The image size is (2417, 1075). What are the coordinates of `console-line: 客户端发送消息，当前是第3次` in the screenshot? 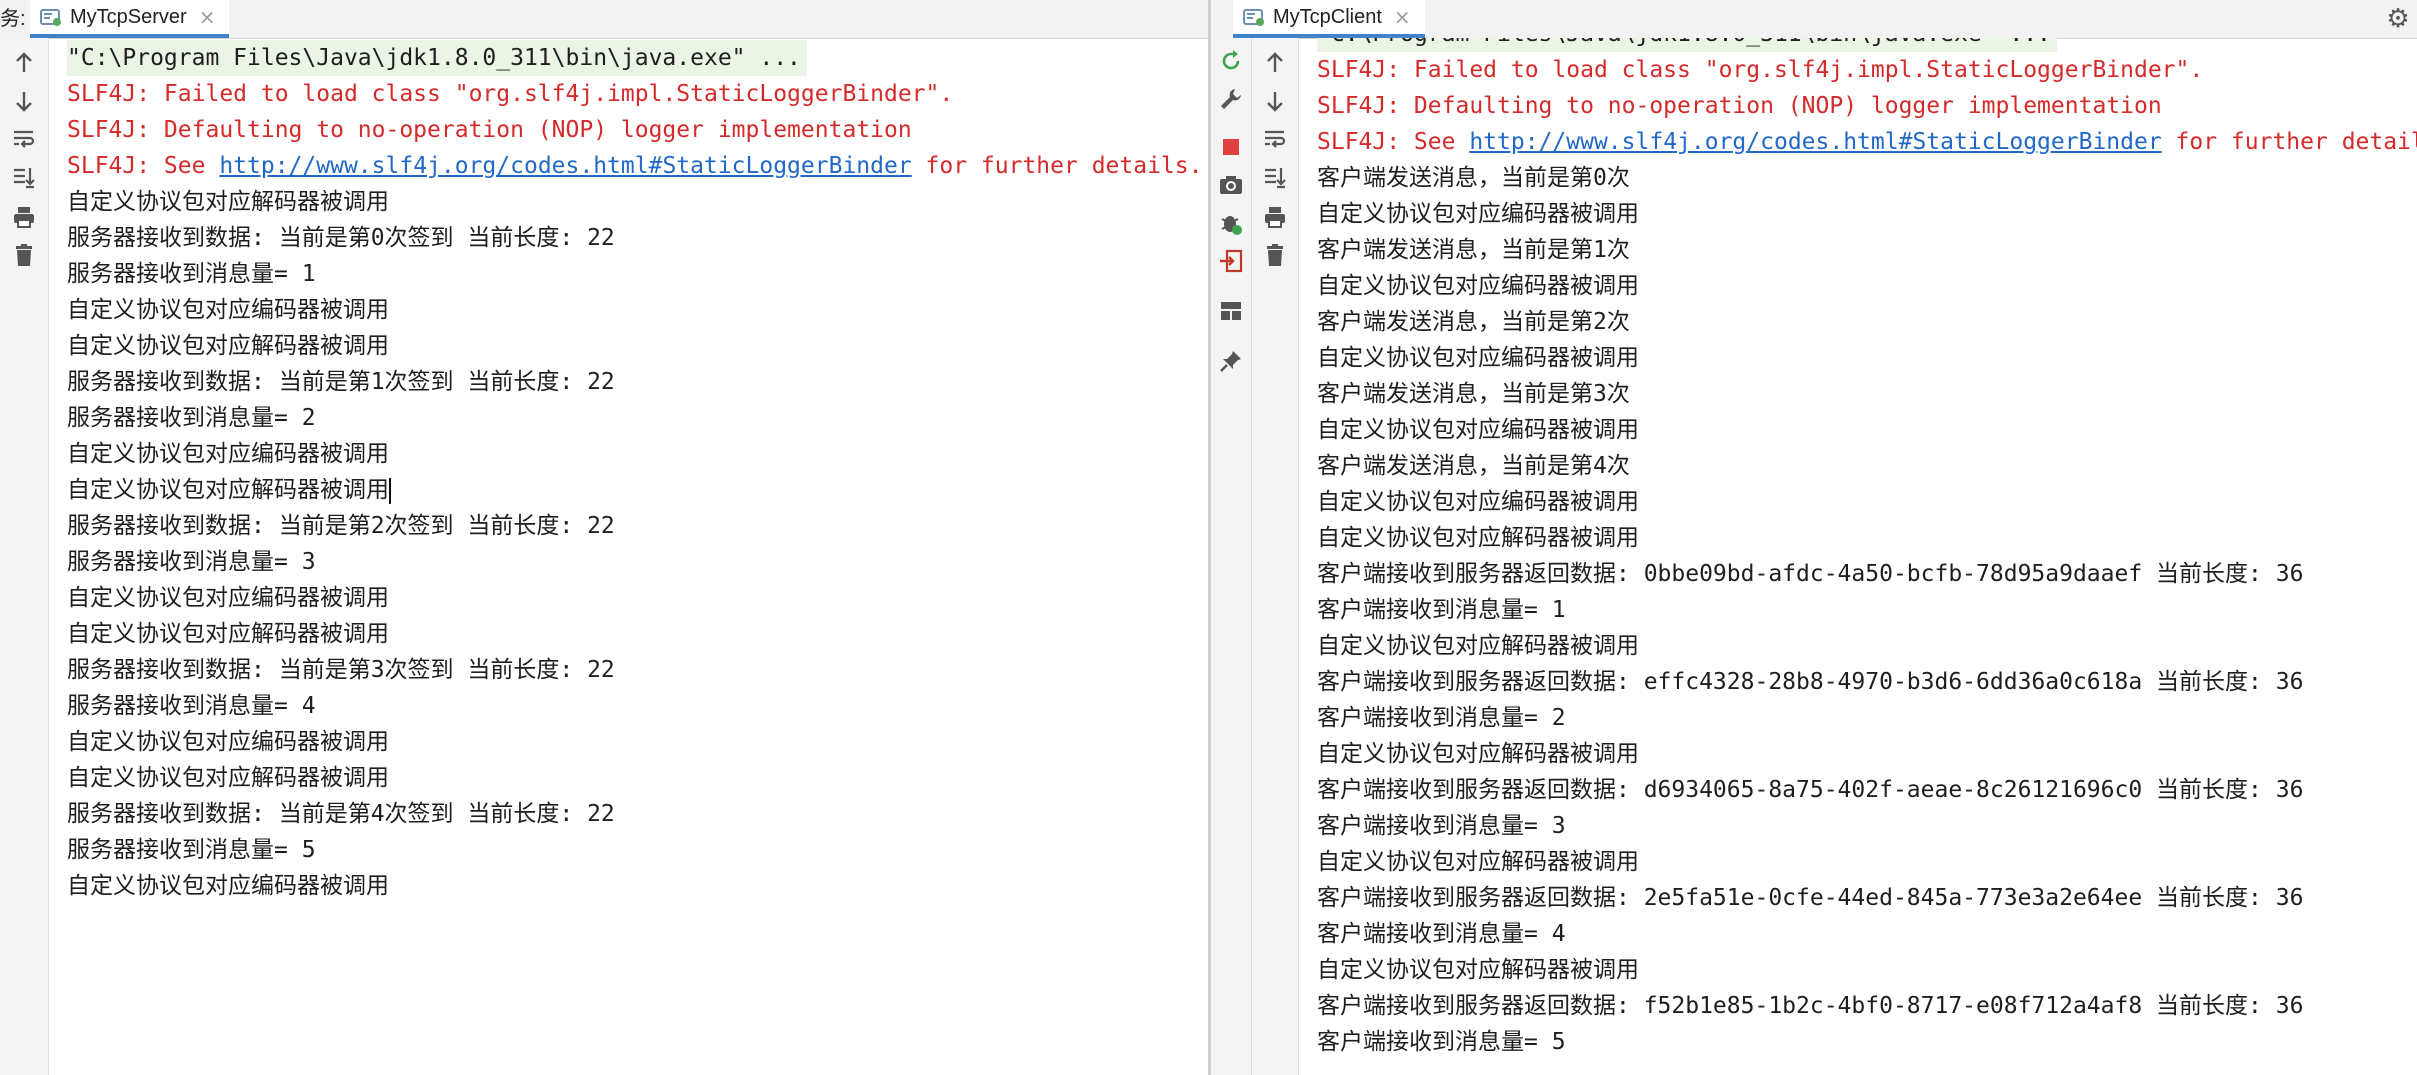 It's located at (1867, 394).